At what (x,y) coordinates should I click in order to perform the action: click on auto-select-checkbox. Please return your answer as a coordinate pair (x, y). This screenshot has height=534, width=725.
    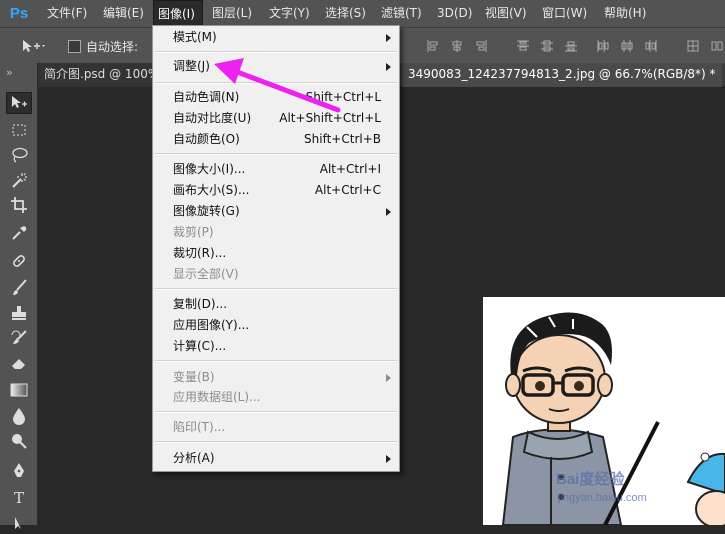
    Looking at the image, I should click on (74, 46).